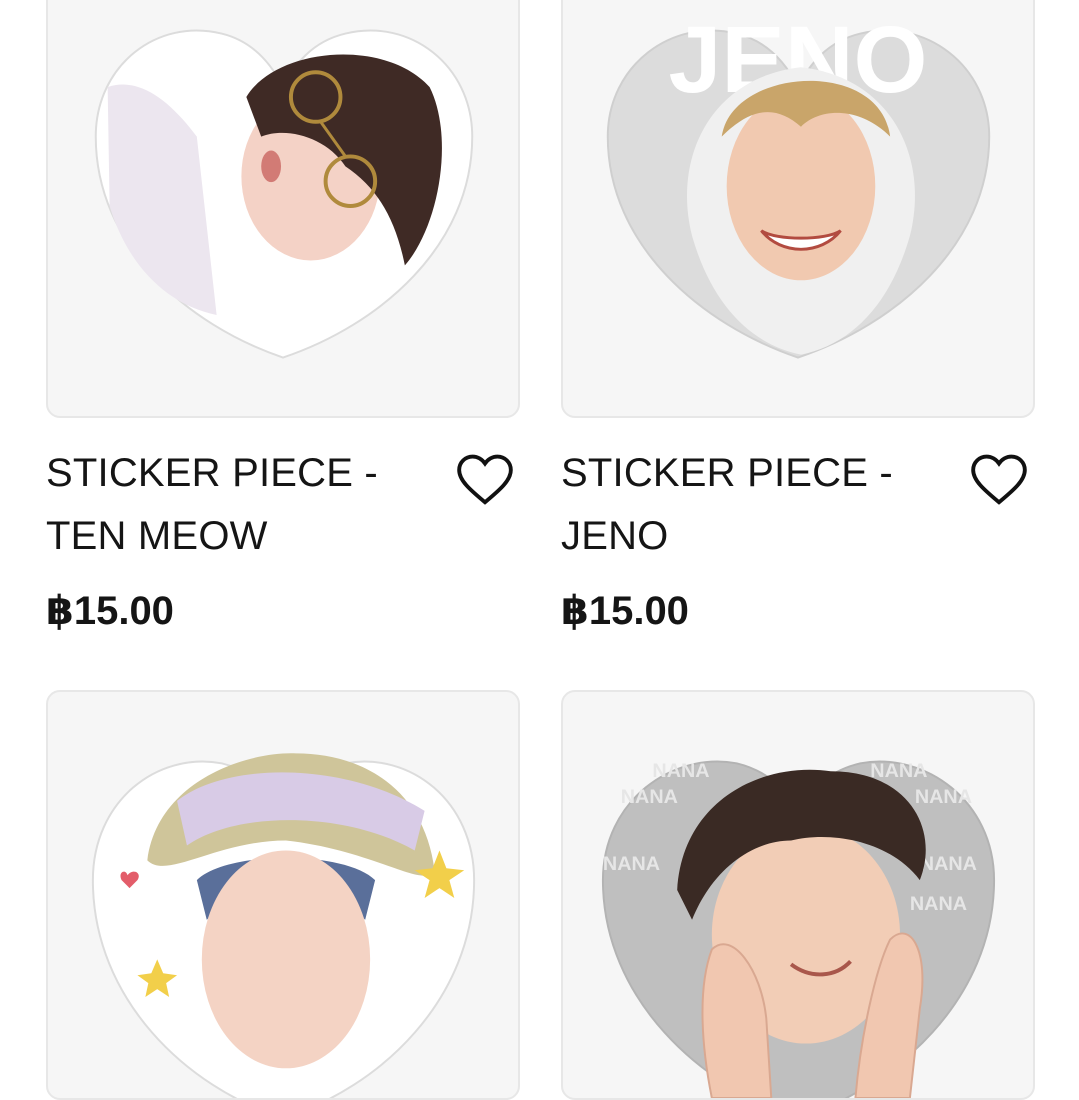 The height and width of the screenshot is (1100, 1079). What do you see at coordinates (761, 505) in the screenshot?
I see `product-title: STICKER PIECE - JENO` at bounding box center [761, 505].